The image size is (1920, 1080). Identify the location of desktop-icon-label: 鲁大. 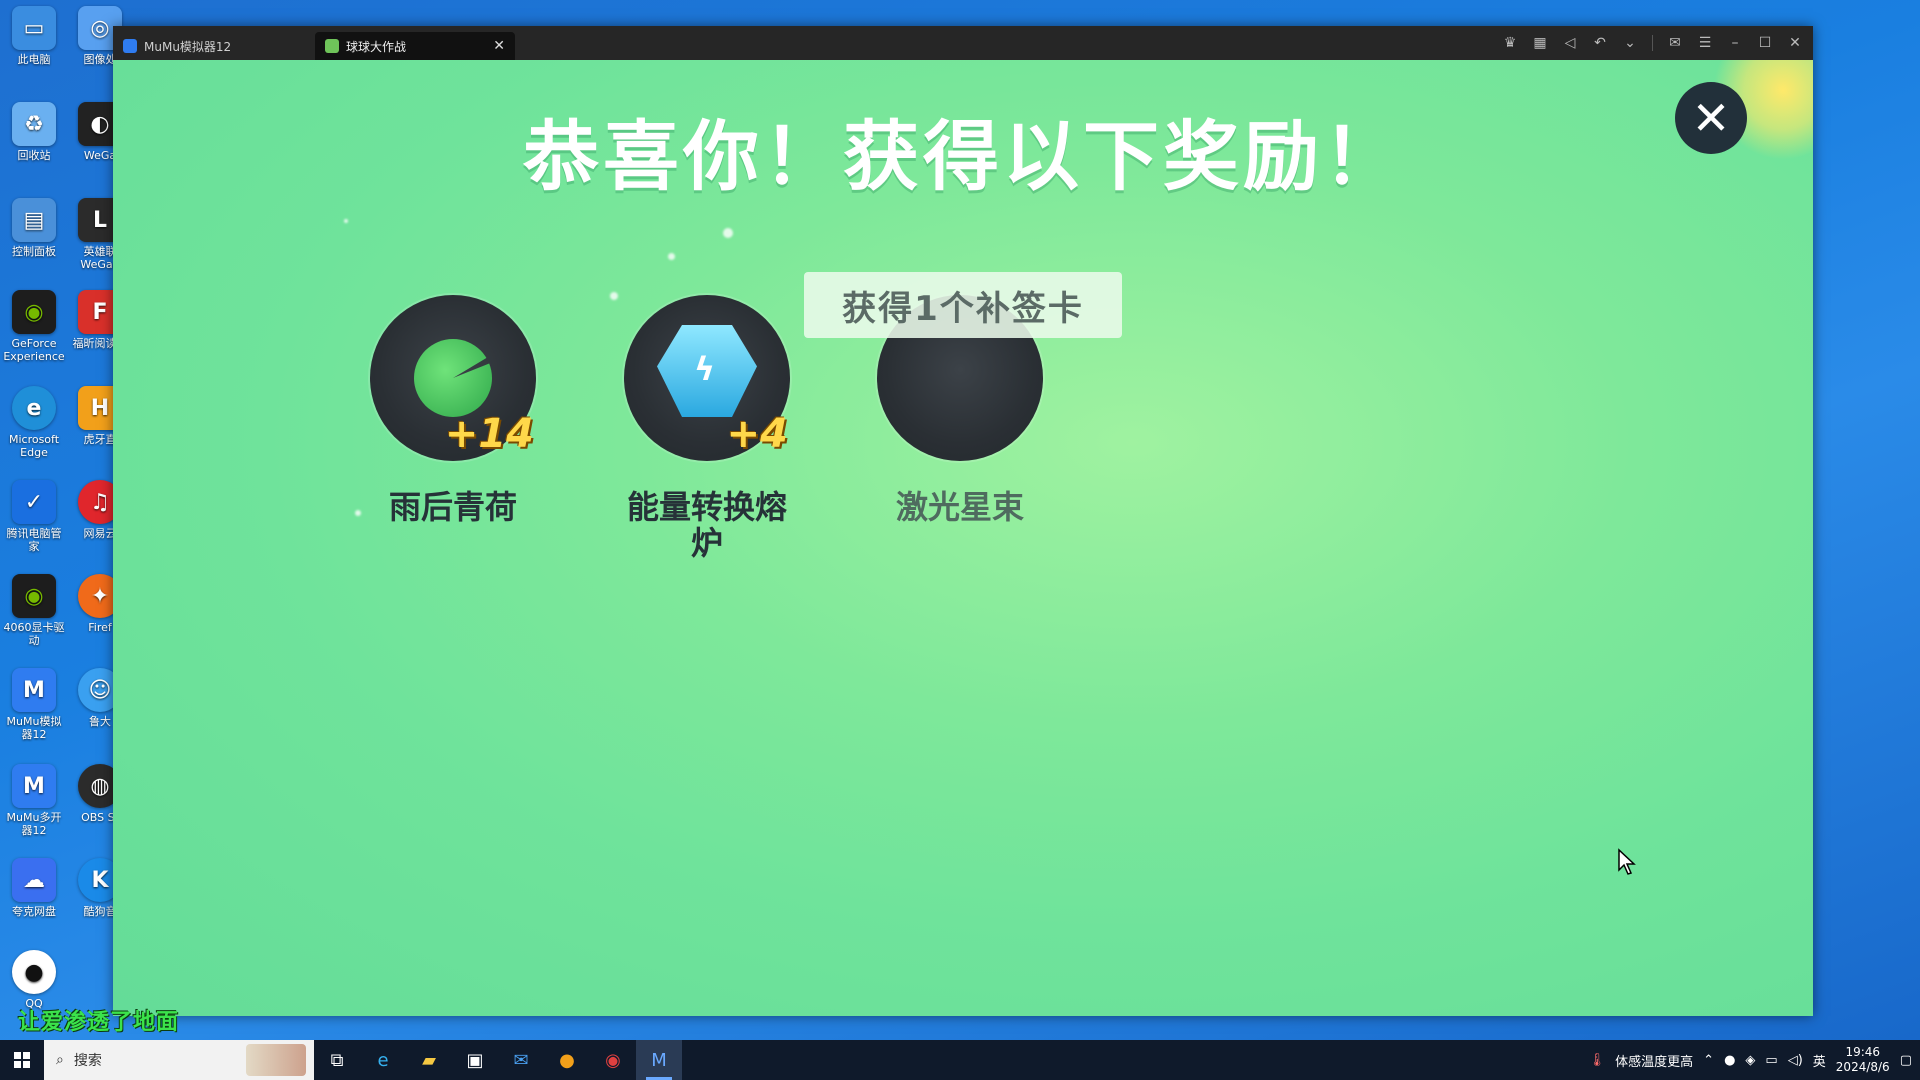
(100, 721).